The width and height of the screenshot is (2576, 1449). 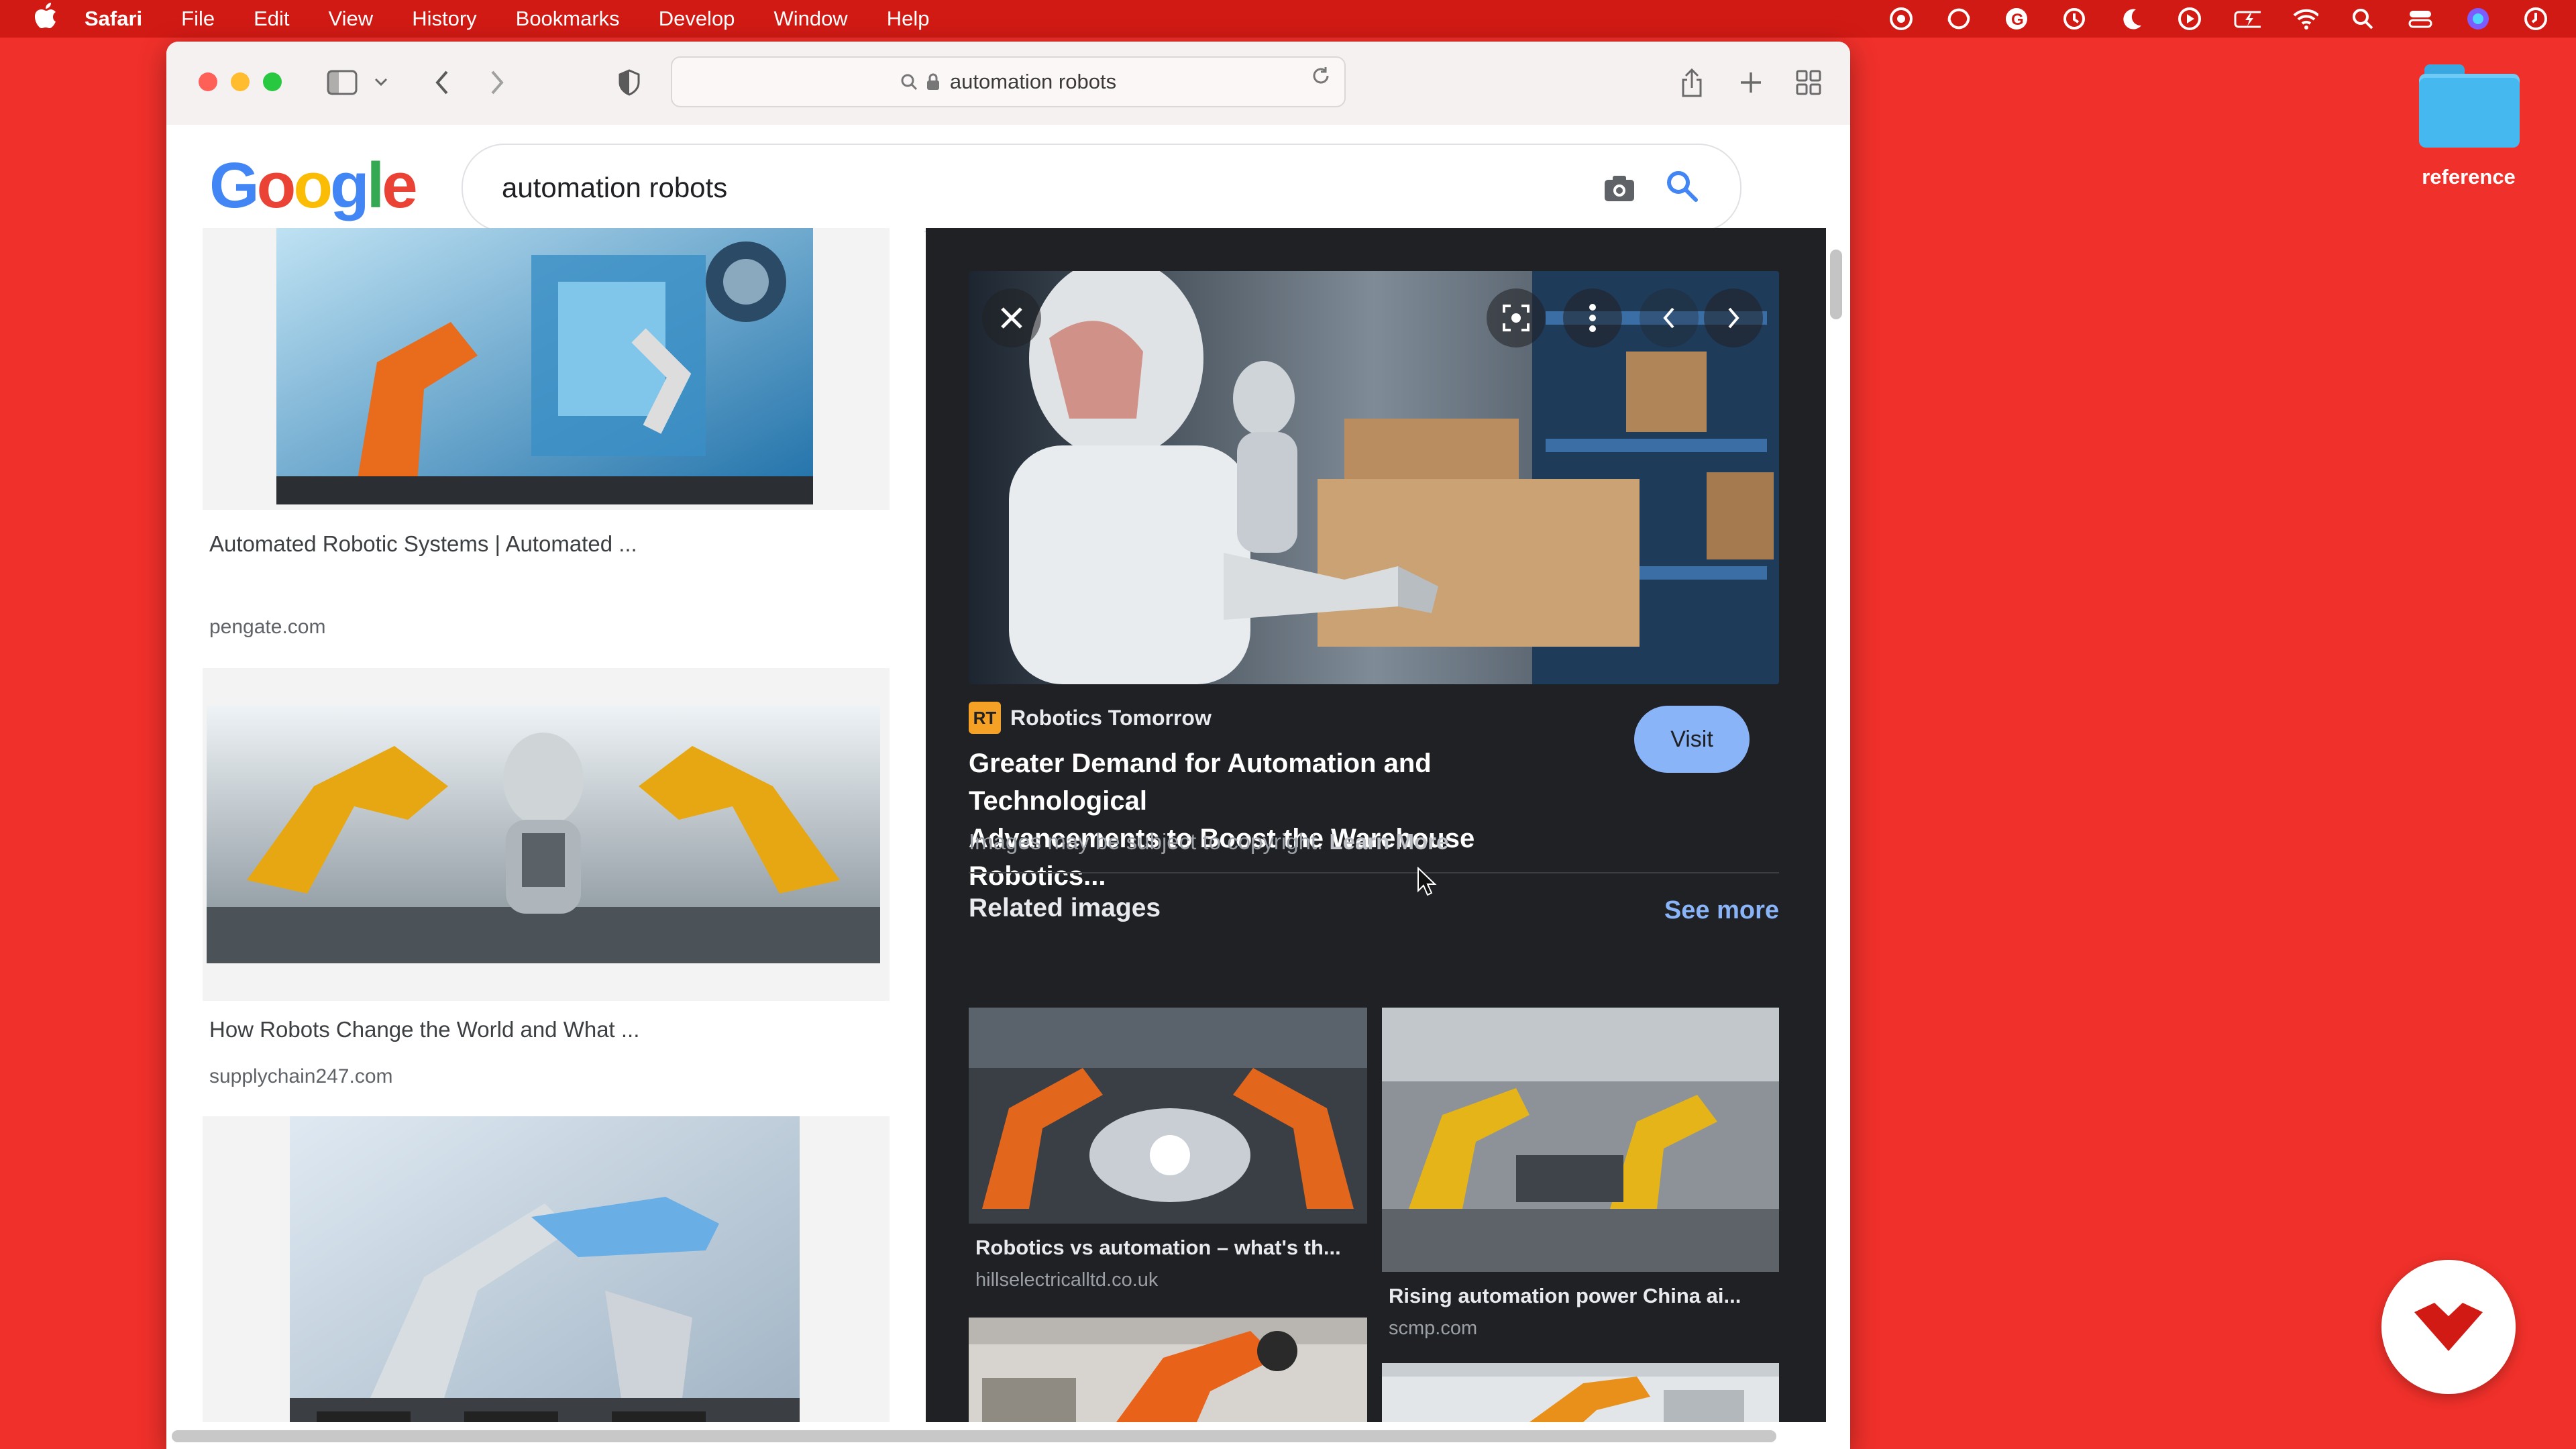 What do you see at coordinates (351, 19) in the screenshot?
I see `menu-view: View` at bounding box center [351, 19].